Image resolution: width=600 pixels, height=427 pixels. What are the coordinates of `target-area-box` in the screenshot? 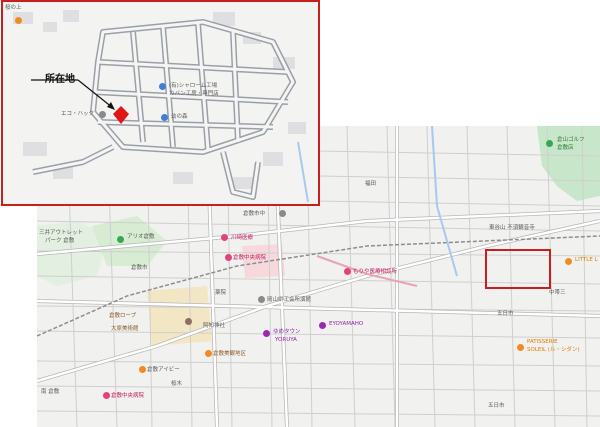 It's located at (518, 269).